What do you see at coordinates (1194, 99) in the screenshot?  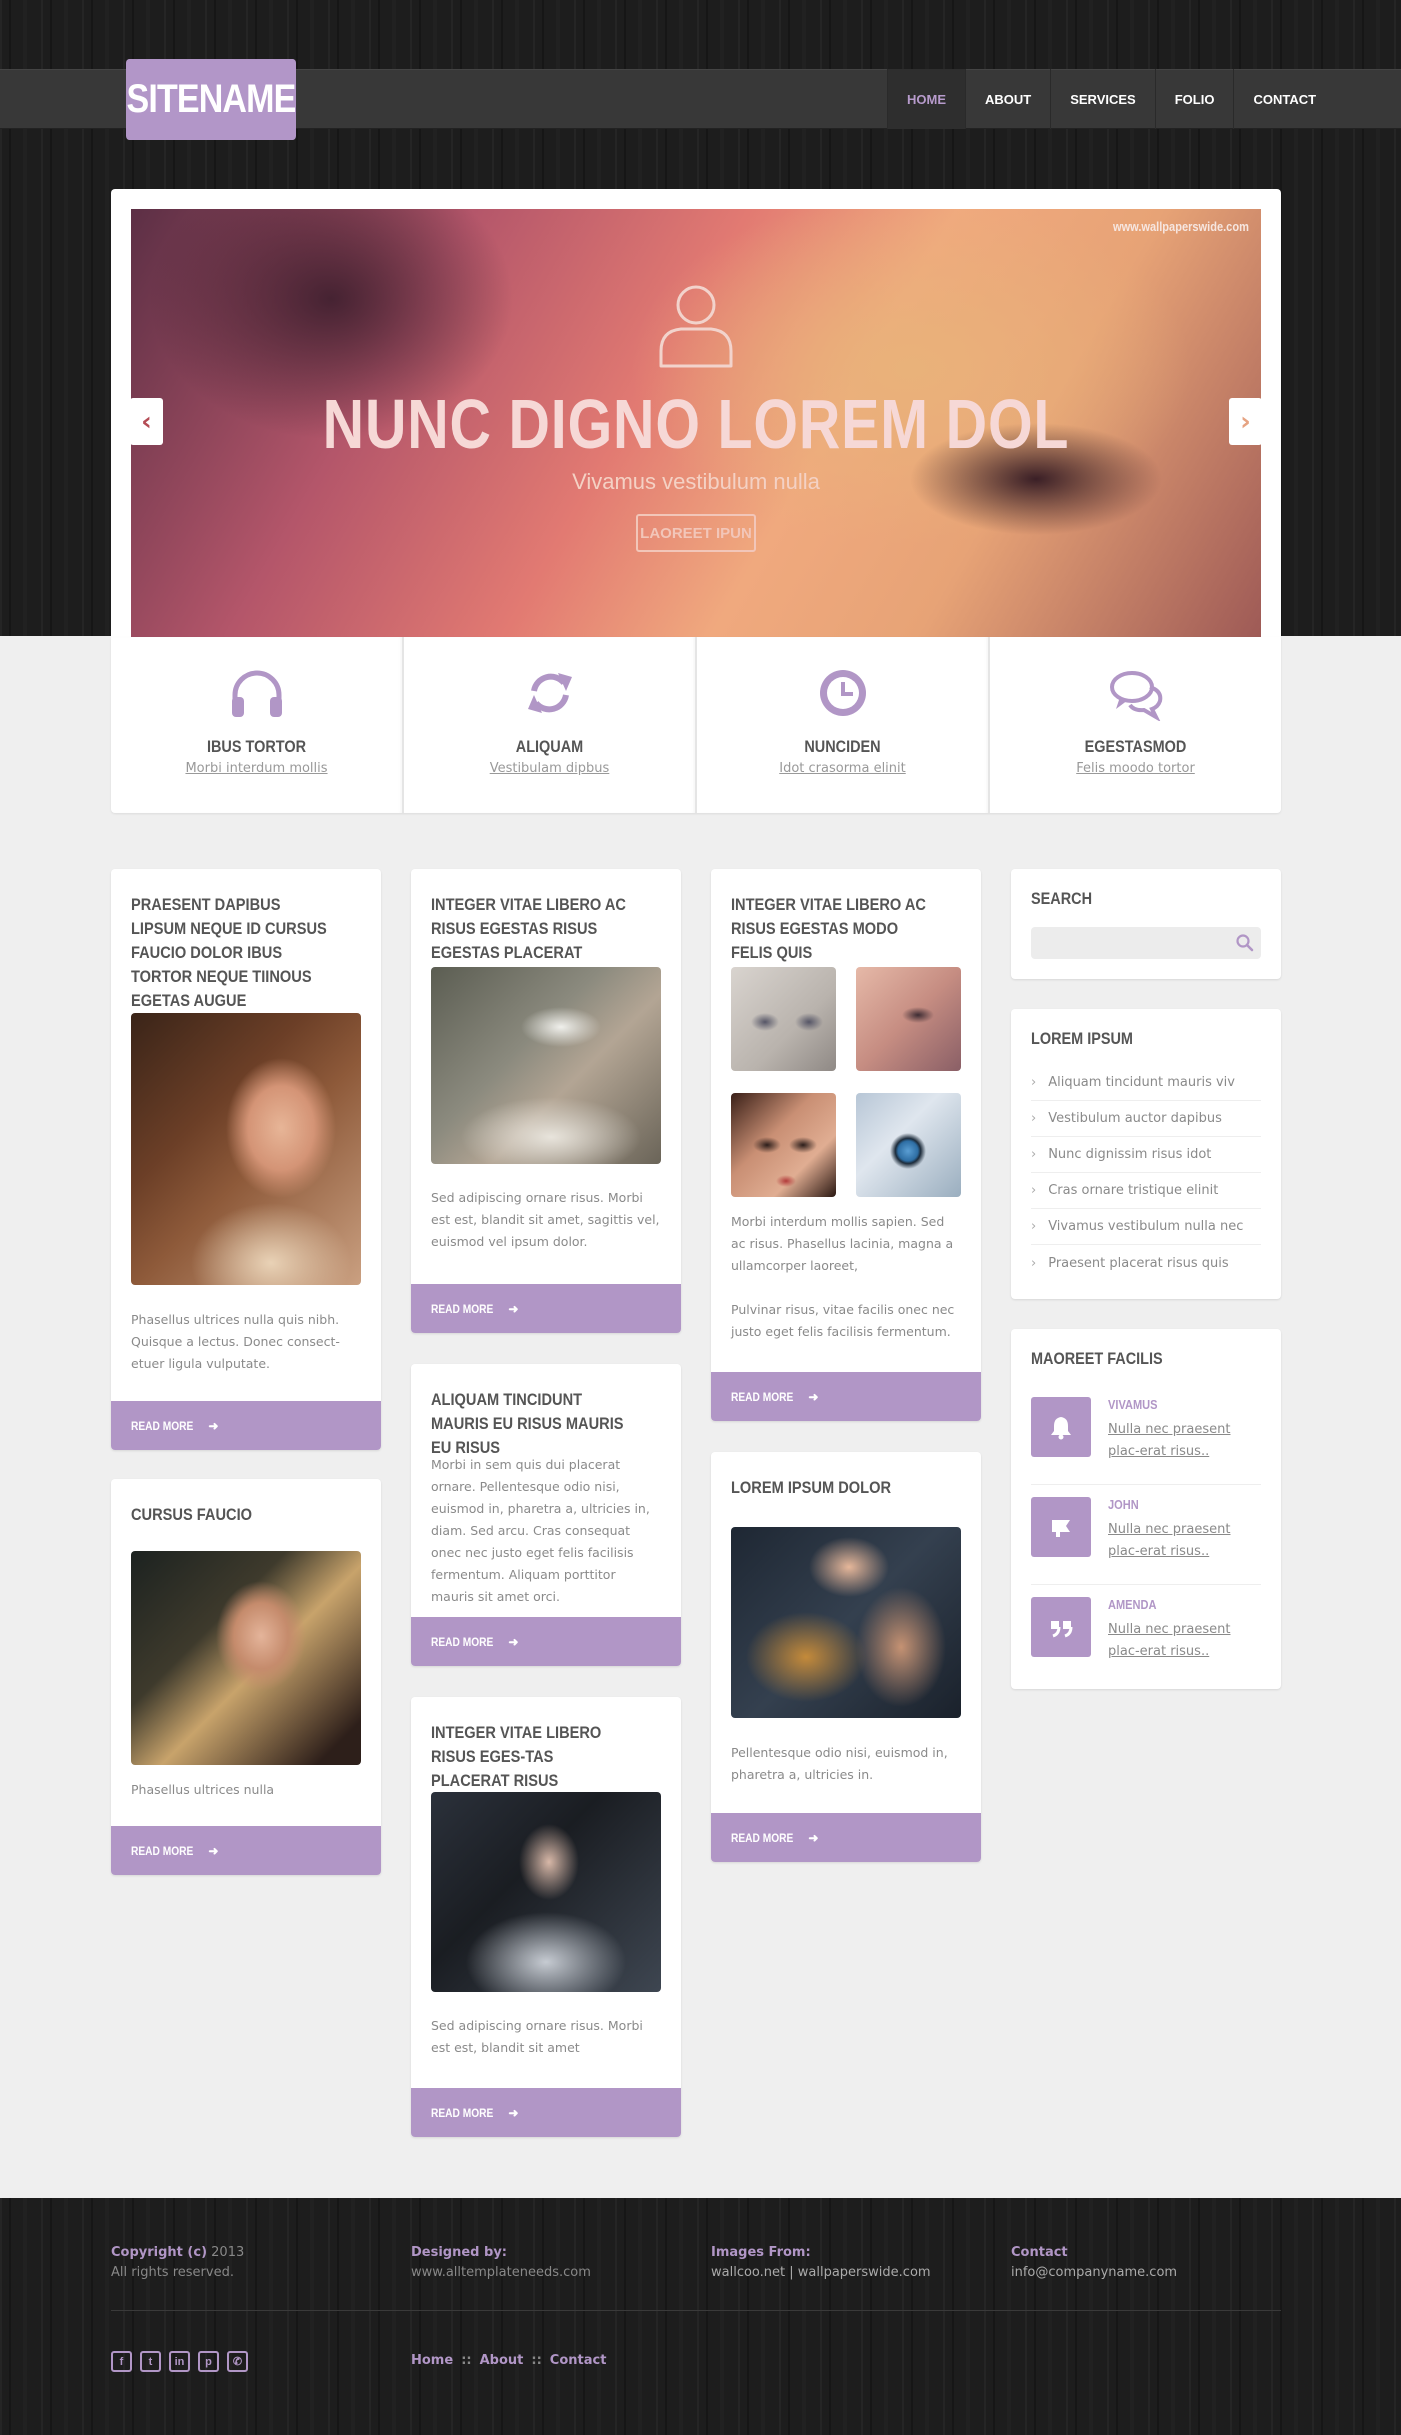 I see `nav-folio: FOLIO` at bounding box center [1194, 99].